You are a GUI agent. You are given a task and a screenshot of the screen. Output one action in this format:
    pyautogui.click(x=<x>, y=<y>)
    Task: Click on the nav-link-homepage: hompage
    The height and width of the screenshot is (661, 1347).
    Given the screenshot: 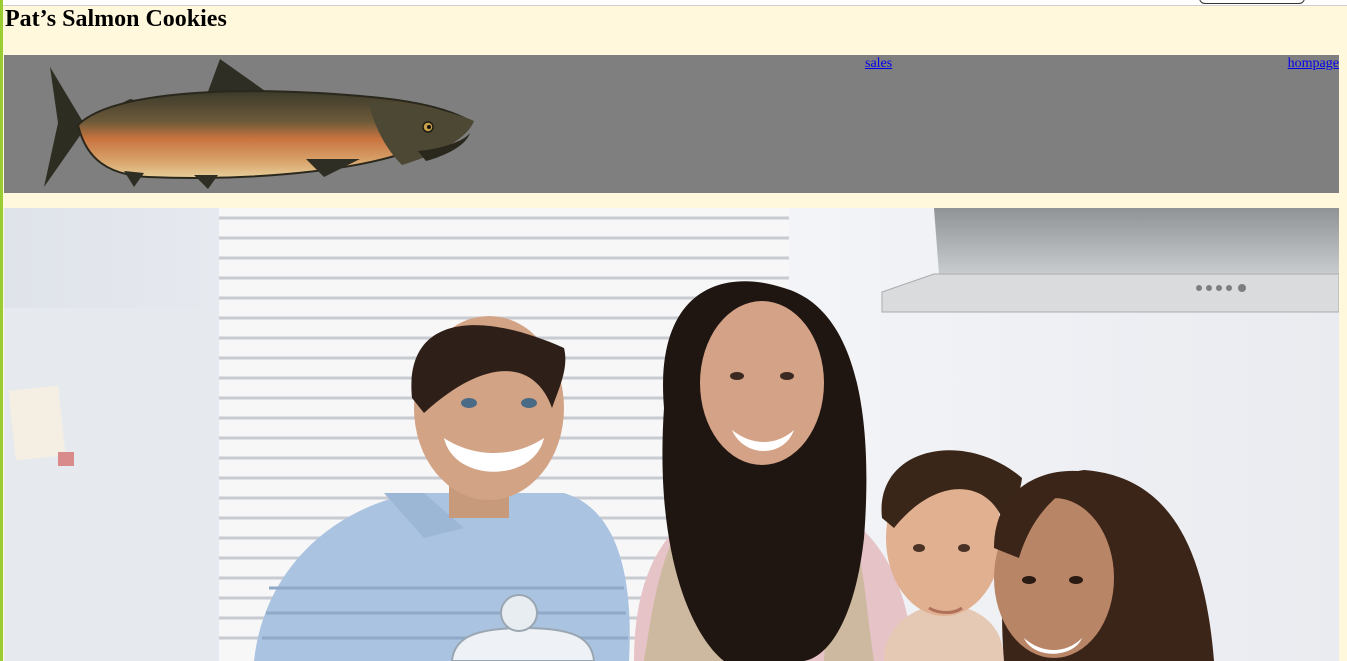 What is the action you would take?
    pyautogui.click(x=1313, y=64)
    